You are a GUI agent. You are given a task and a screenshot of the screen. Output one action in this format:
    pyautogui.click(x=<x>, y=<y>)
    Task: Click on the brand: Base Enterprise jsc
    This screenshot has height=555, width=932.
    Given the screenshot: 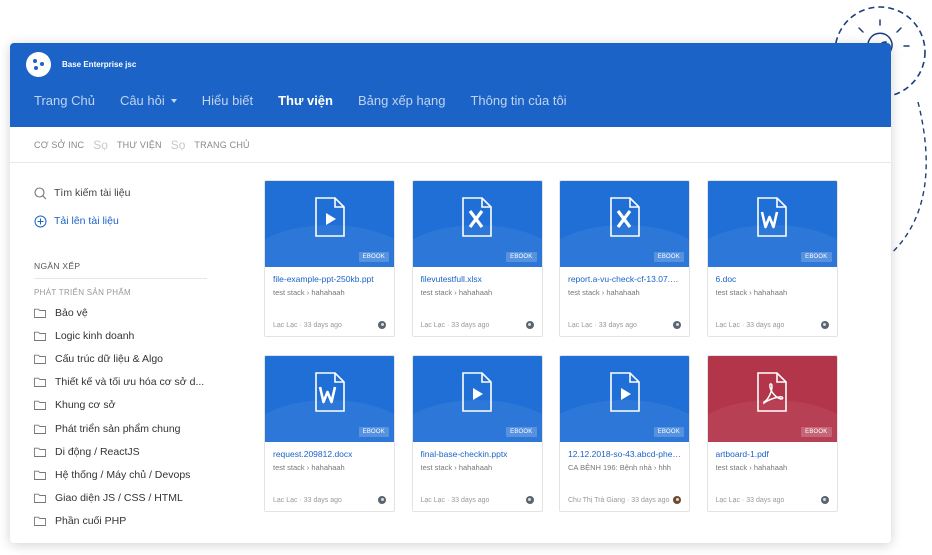 What is the action you would take?
    pyautogui.click(x=81, y=64)
    